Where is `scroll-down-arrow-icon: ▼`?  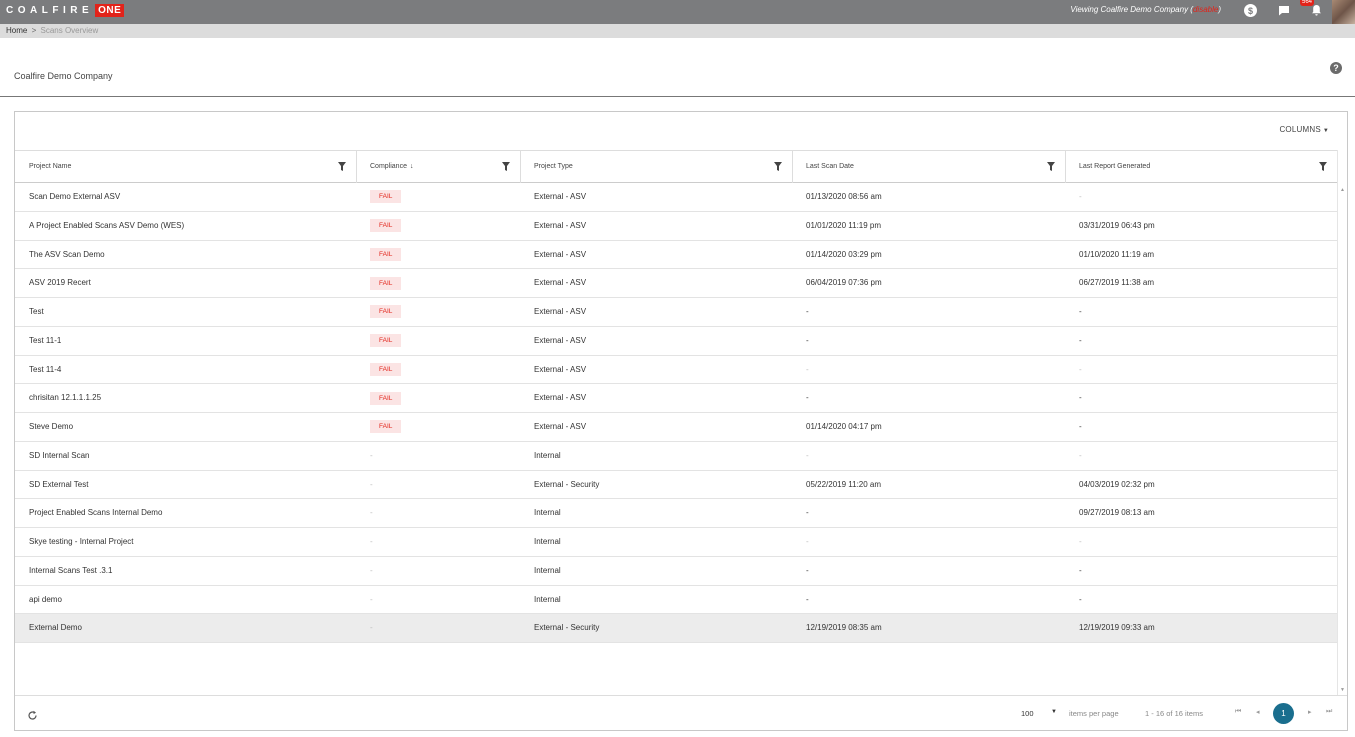
scroll-down-arrow-icon: ▼ is located at coordinates (1342, 690).